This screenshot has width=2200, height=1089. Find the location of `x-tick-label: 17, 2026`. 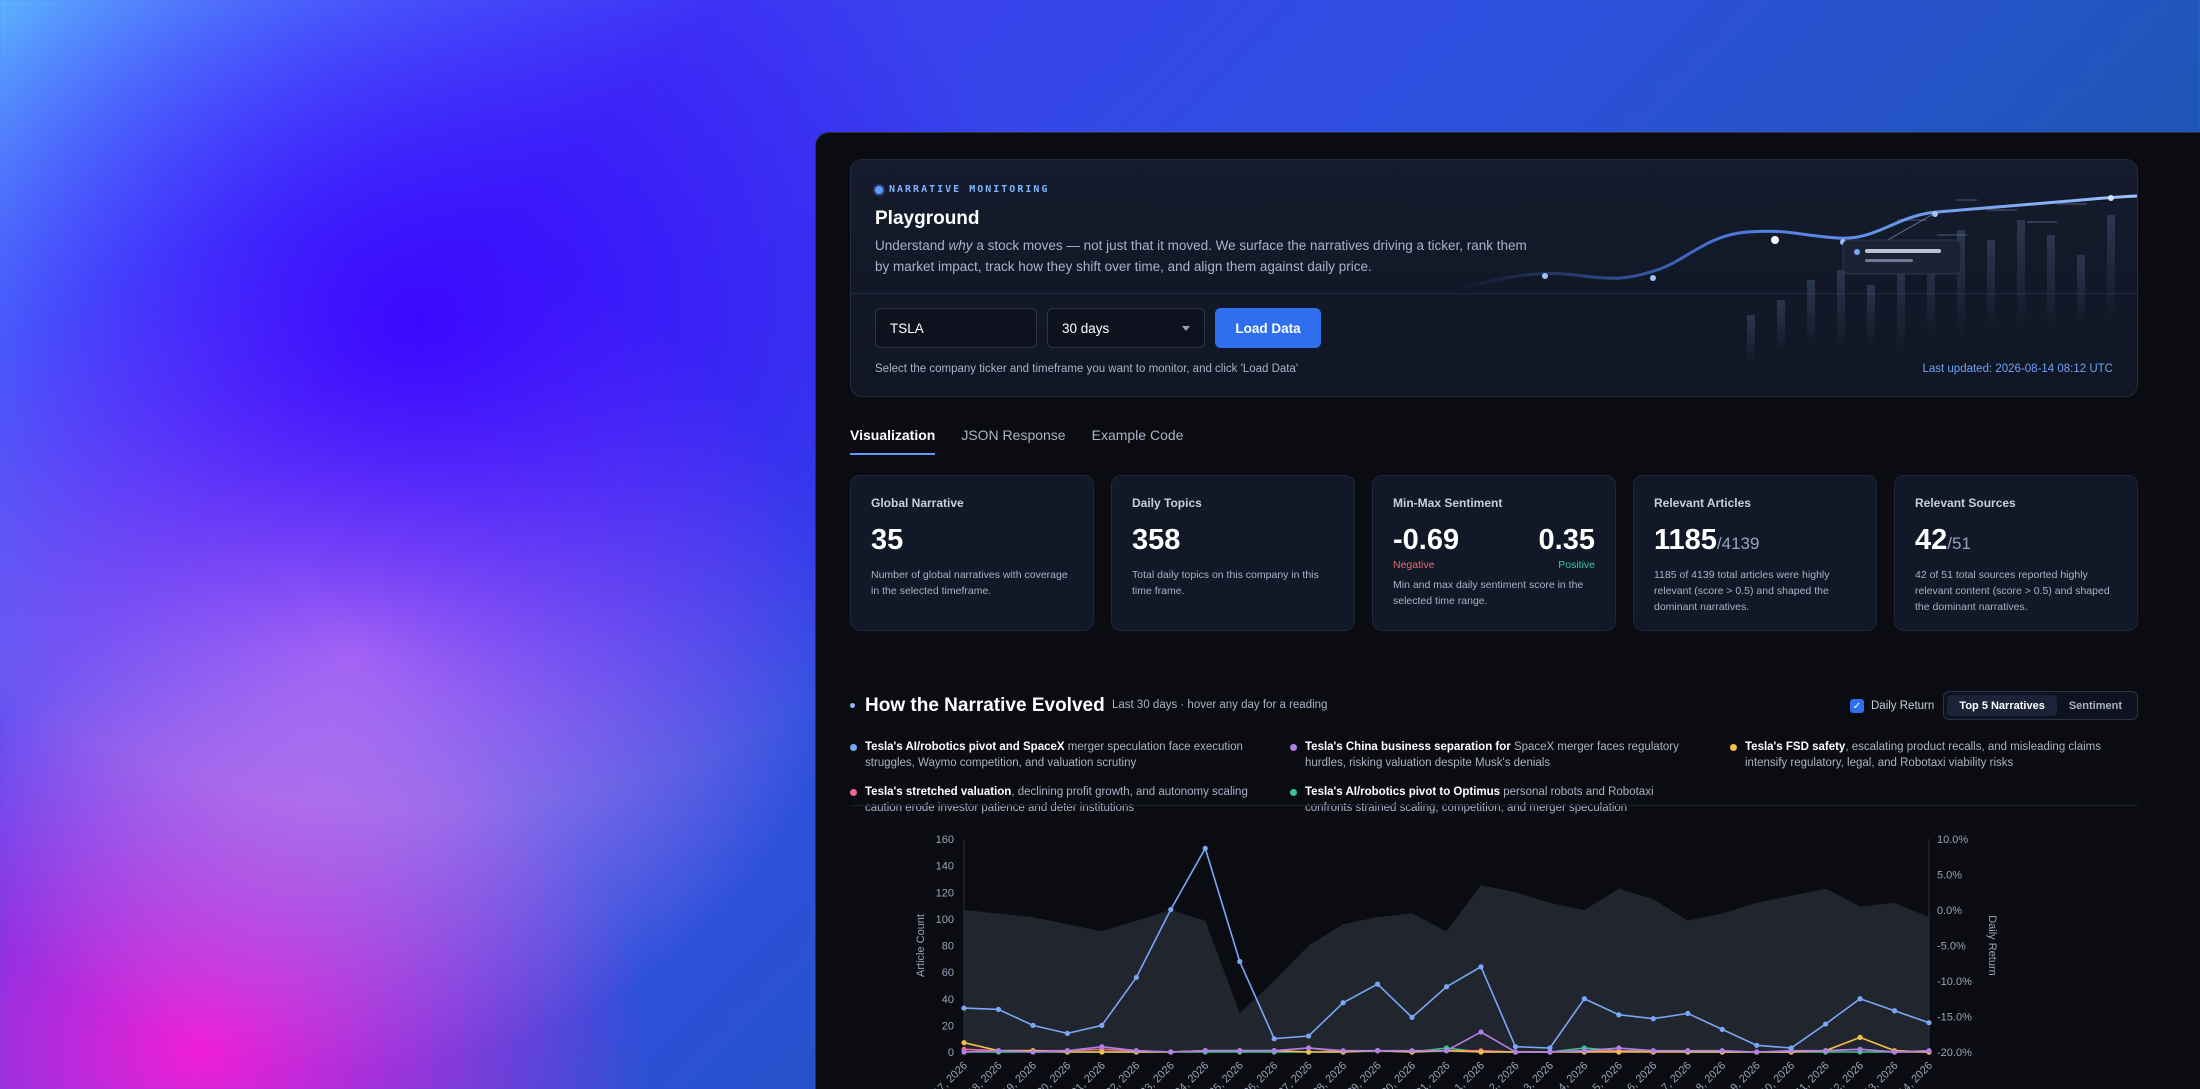

x-tick-label: 17, 2026 is located at coordinates (950, 1074).